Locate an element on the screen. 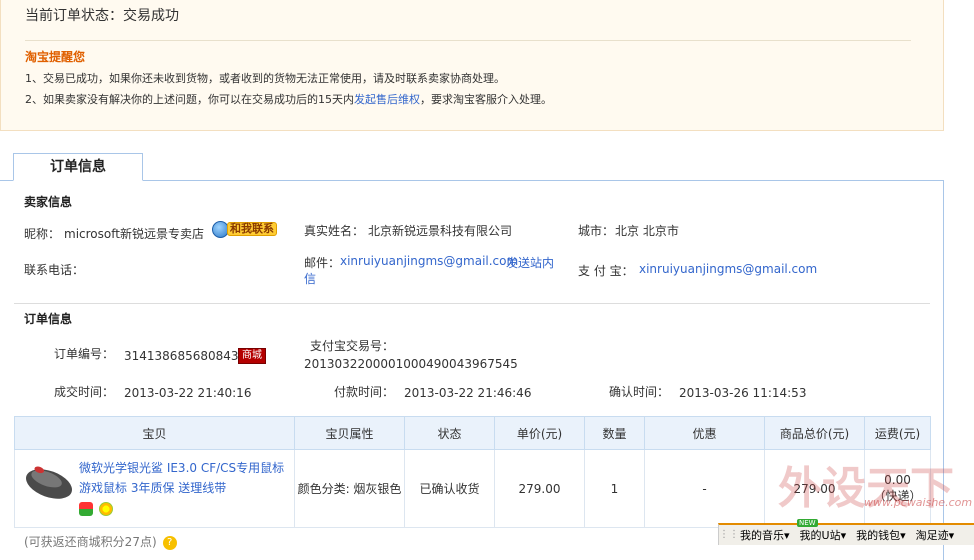 This screenshot has height=560, width=974. taobao-toolbar: ⋮⋮ NEW 我的音乐▾ 我的U站▾ 我的钱包▾ 淘足迹▾ is located at coordinates (846, 532).